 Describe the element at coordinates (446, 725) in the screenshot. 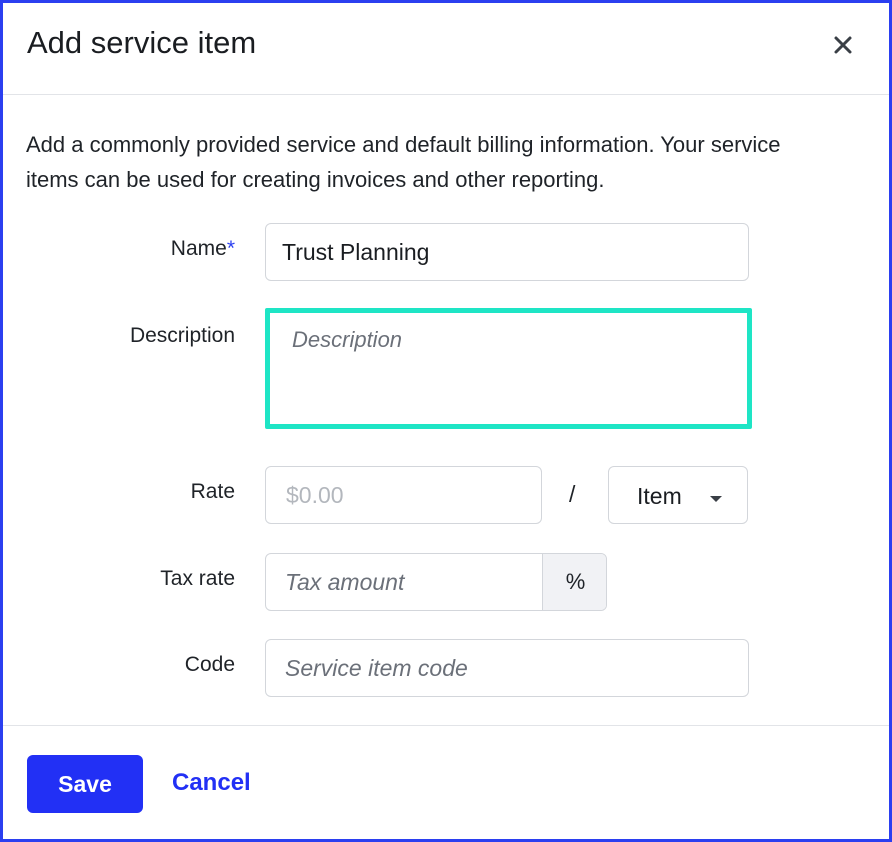

I see `footer-divider` at that location.